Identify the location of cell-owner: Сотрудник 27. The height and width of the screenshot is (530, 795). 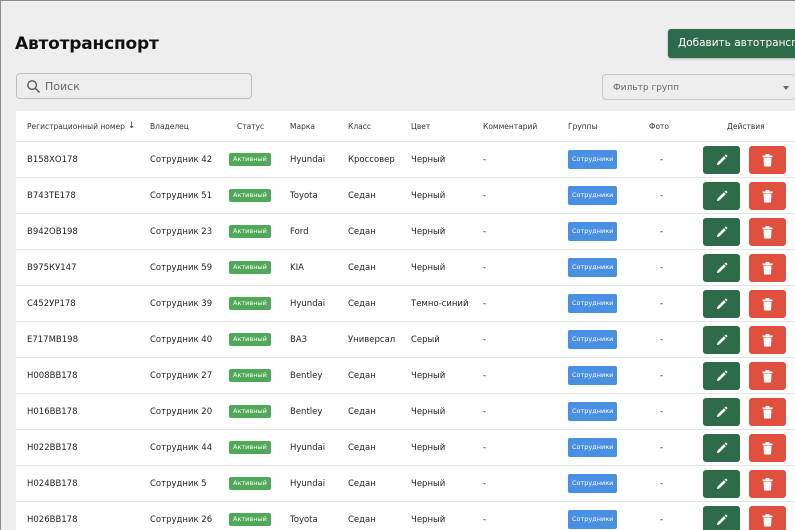
(181, 375).